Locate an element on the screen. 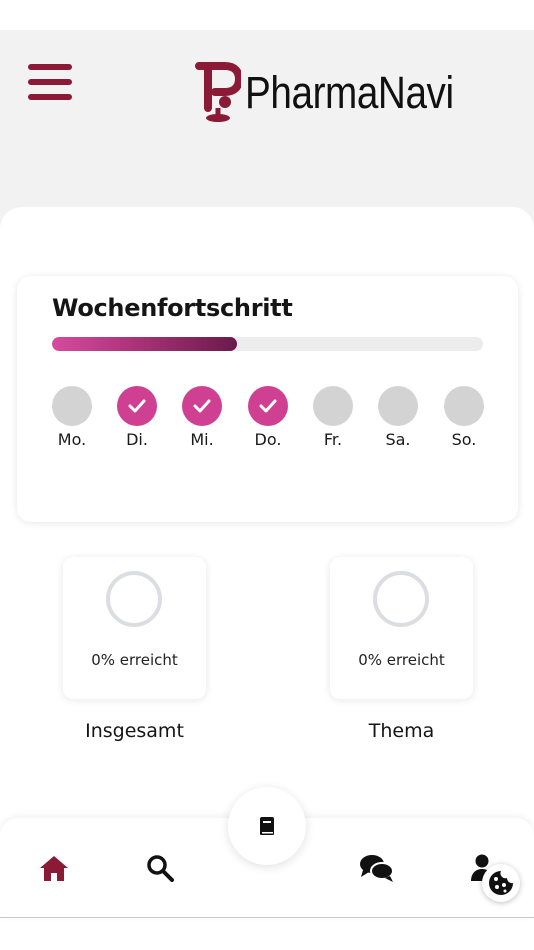  weekly-progress-title: Wochenfortschritt is located at coordinates (172, 308).